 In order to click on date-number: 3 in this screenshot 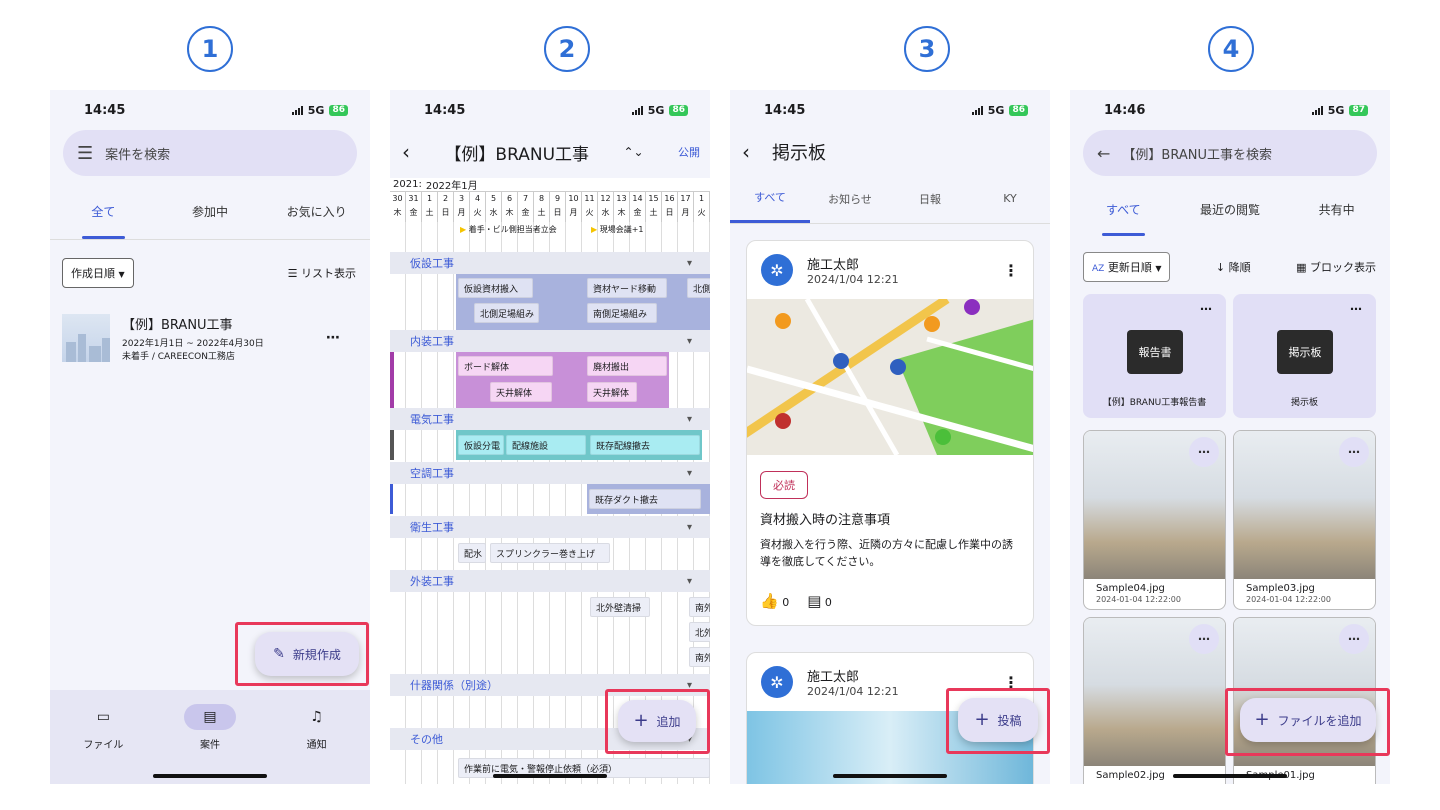, I will do `click(461, 198)`.